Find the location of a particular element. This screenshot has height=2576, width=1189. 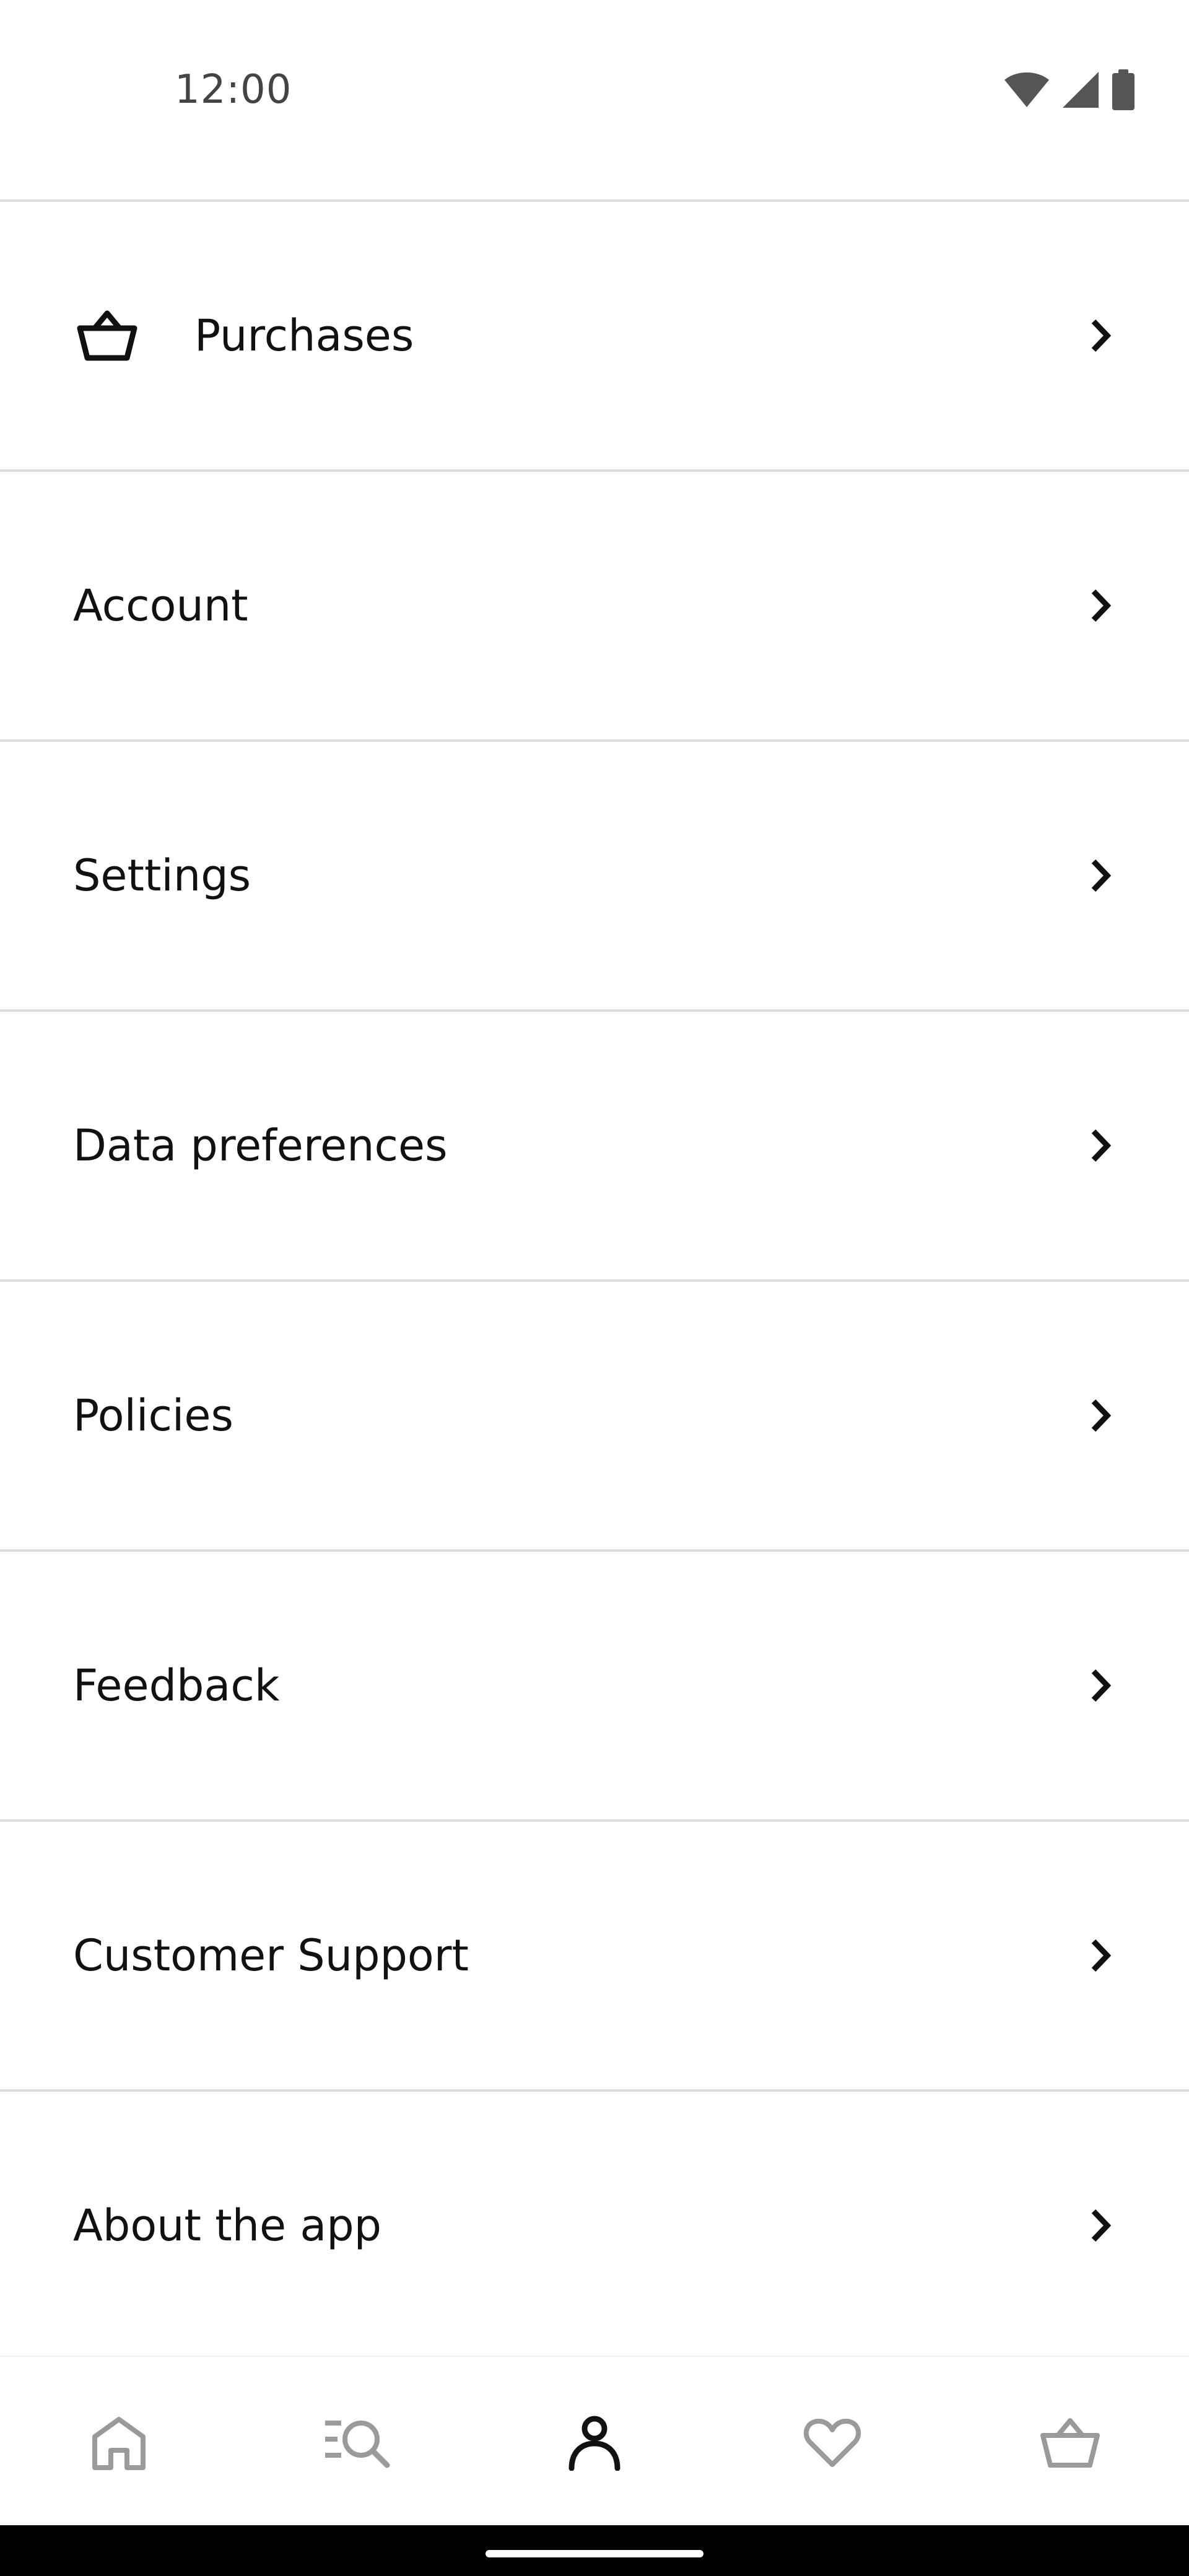

basket-icon is located at coordinates (107, 336).